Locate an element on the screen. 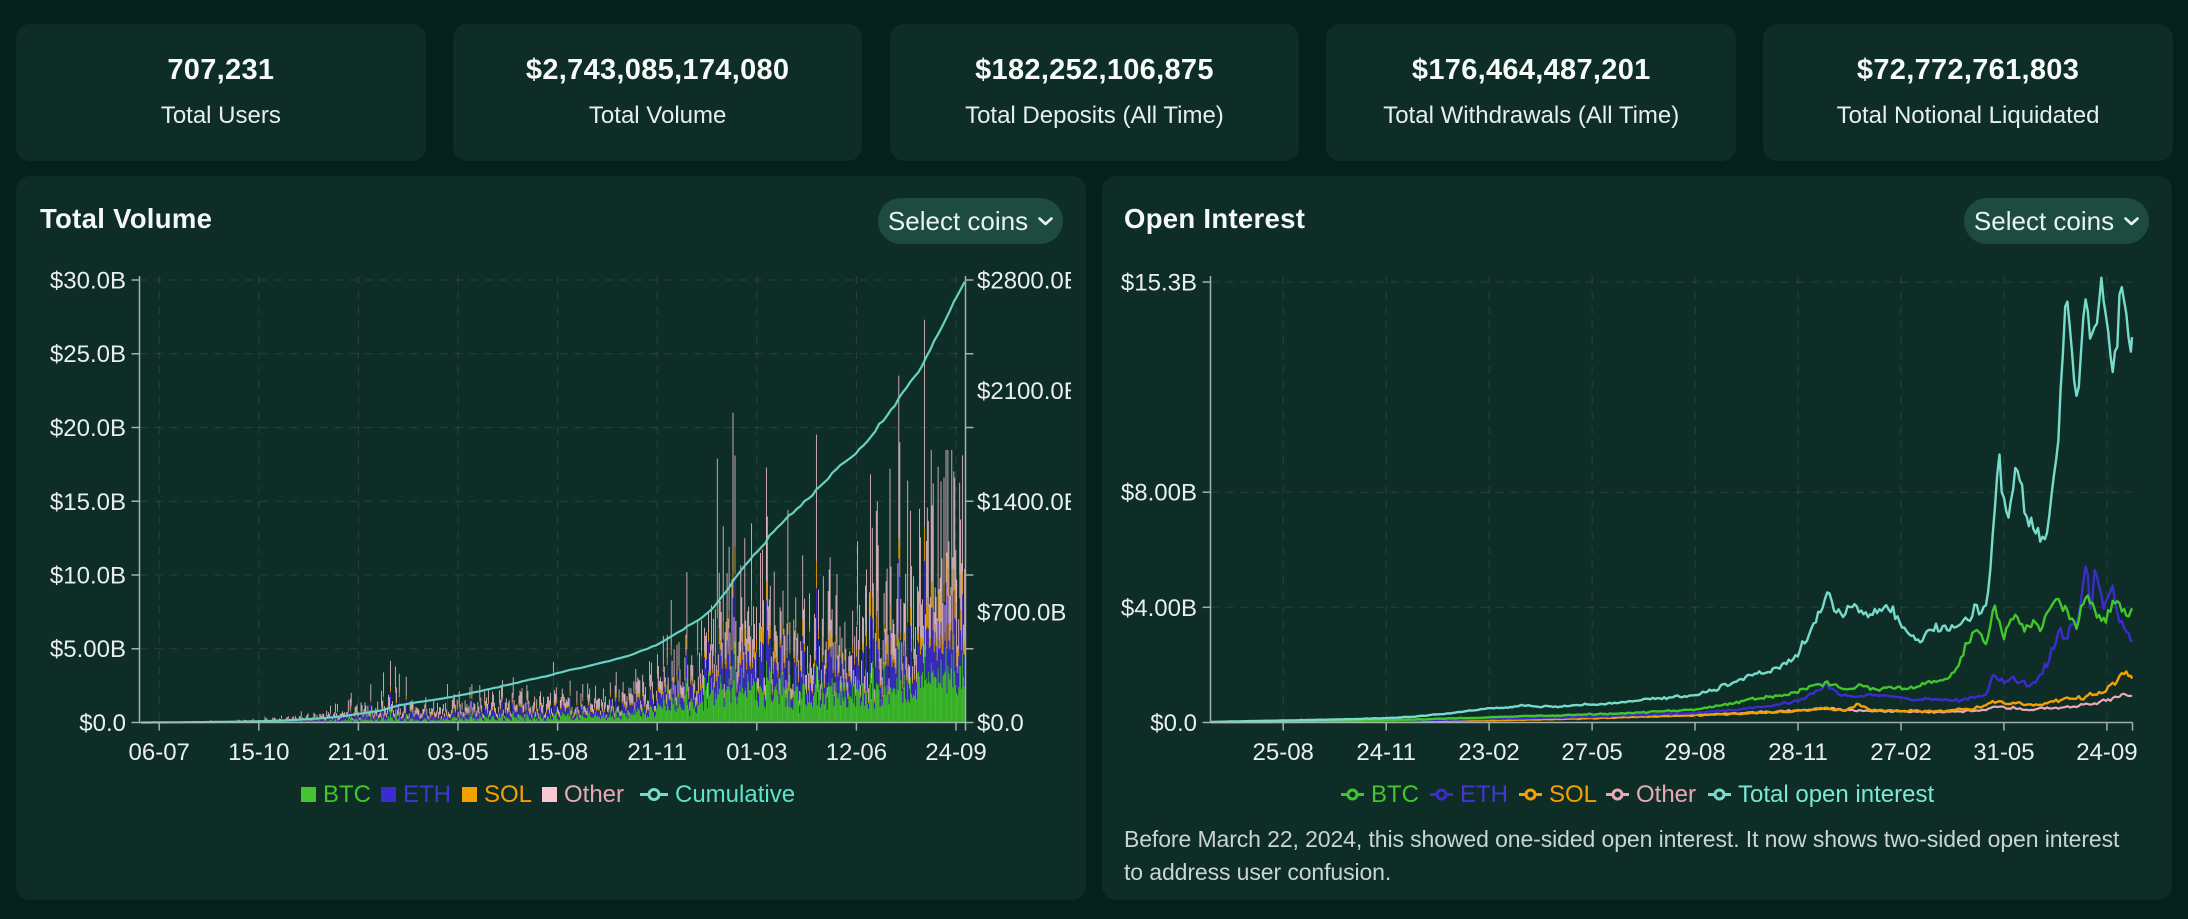 This screenshot has width=2188, height=919. svg-text: $15.3B is located at coordinates (1159, 283).